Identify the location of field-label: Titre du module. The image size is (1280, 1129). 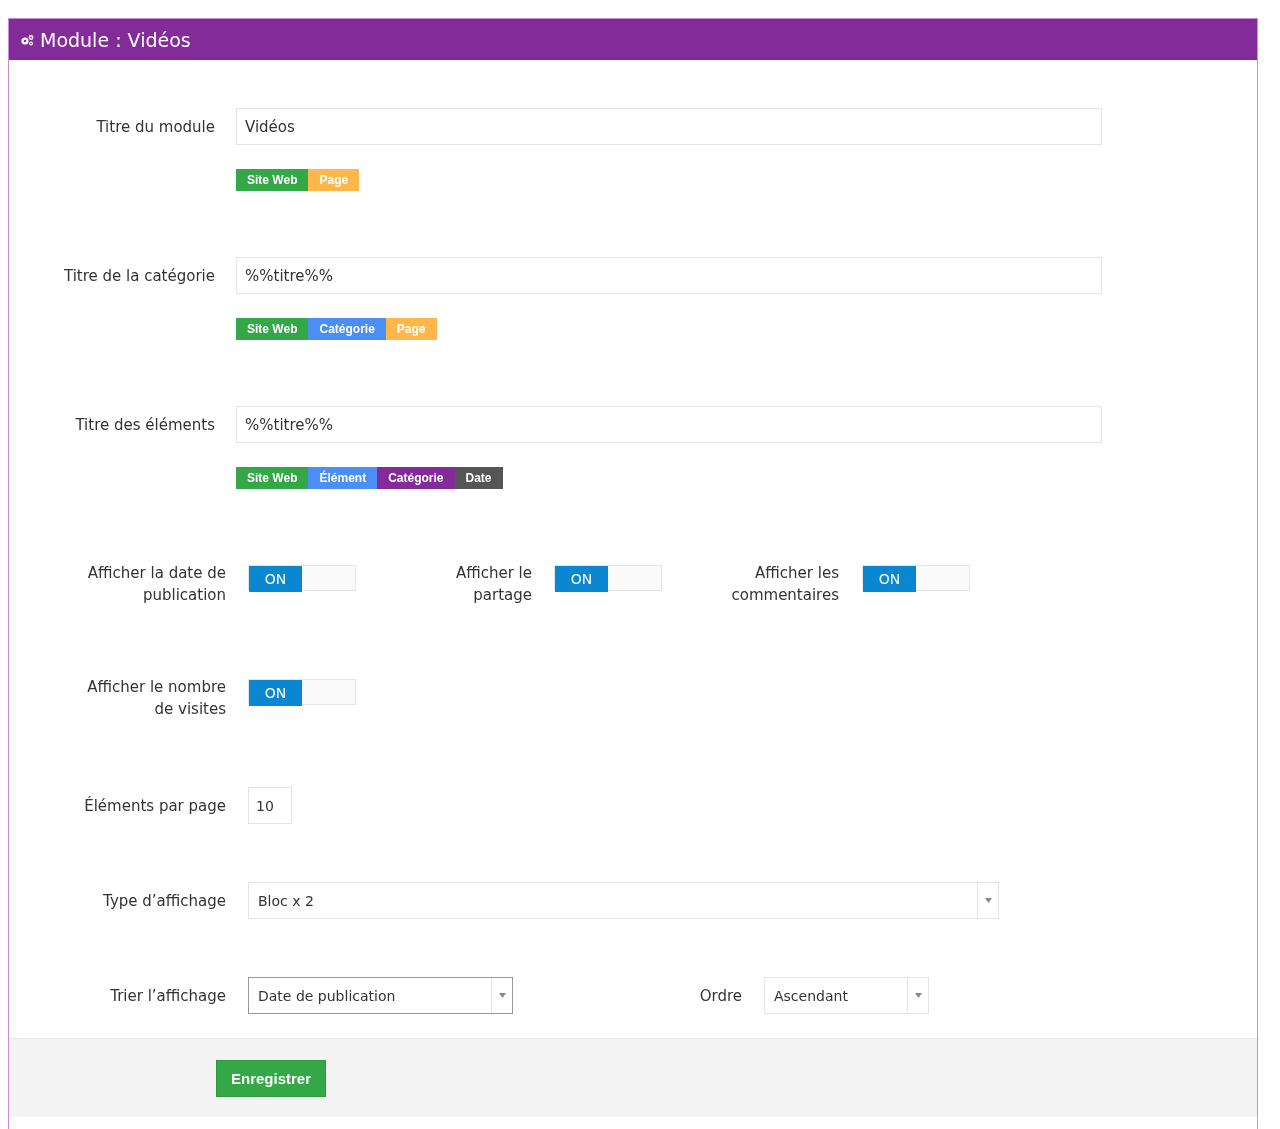
(155, 126).